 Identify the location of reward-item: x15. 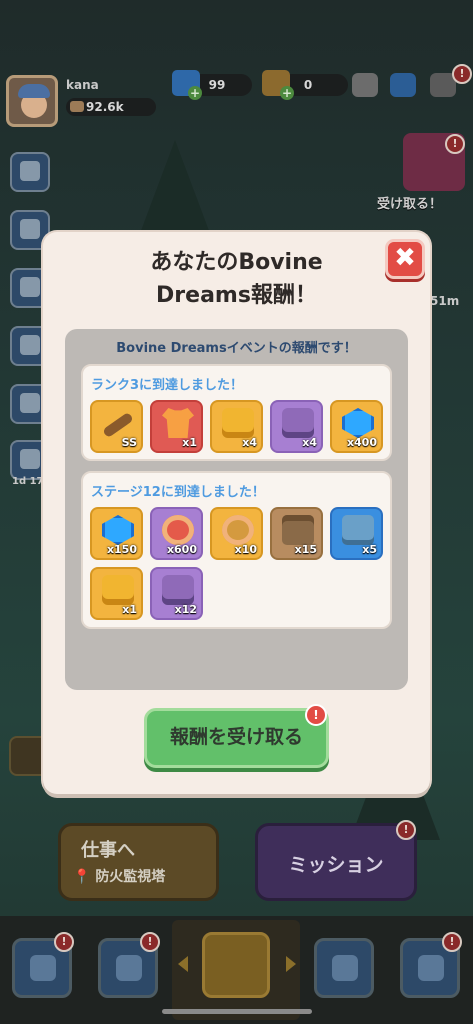
(296, 533).